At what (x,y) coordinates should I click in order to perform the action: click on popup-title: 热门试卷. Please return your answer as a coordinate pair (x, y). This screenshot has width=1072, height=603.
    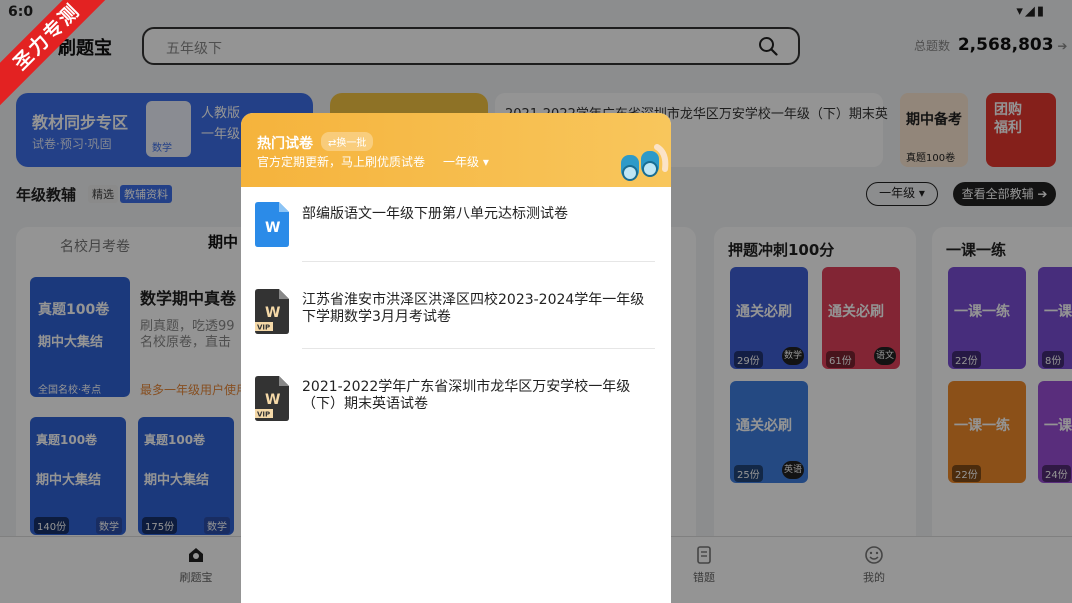
    Looking at the image, I should click on (285, 144).